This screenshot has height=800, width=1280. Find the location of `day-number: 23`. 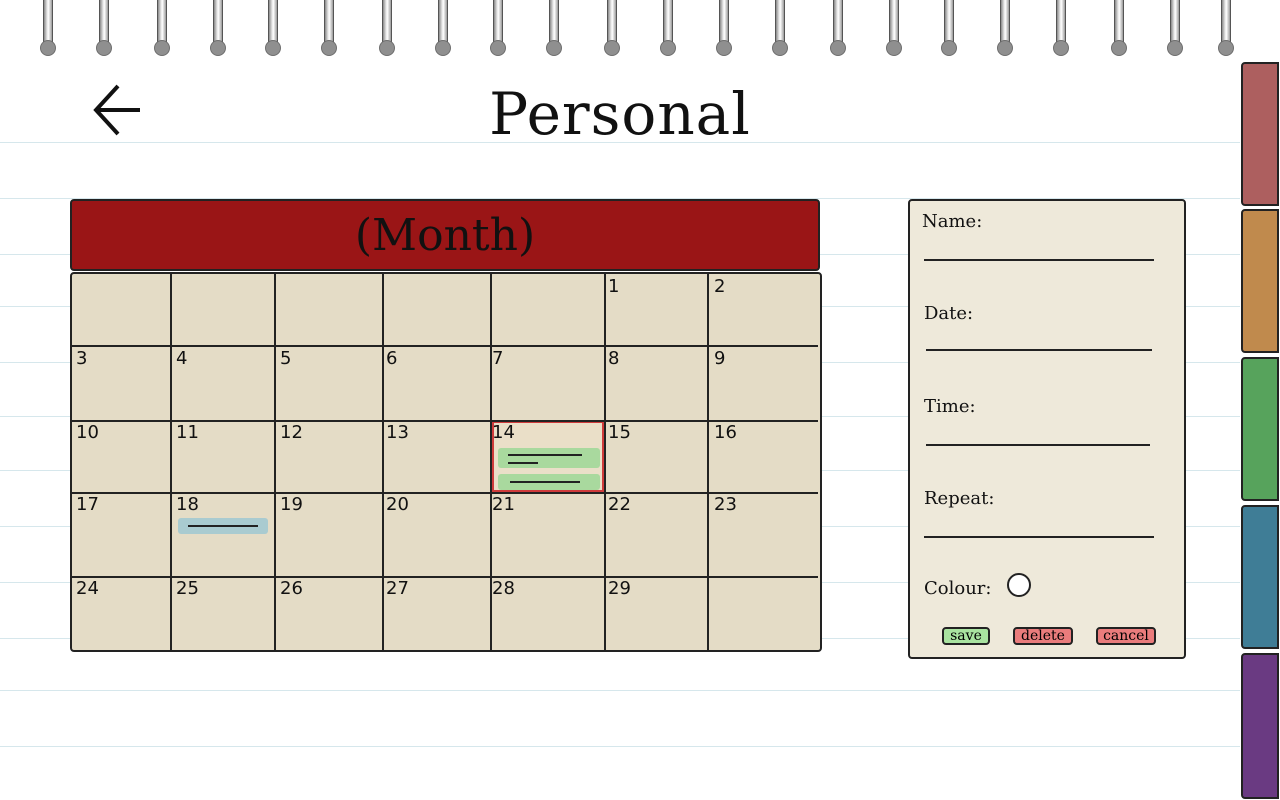

day-number: 23 is located at coordinates (725, 504).